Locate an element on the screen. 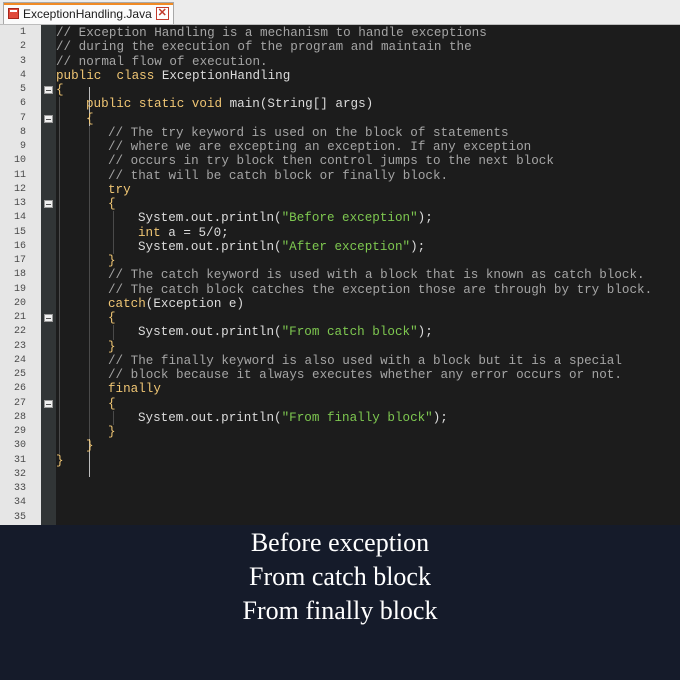 The image size is (680, 680). tab-exceptionhandling: ExceptionHandling.Java ✕ is located at coordinates (88, 13).